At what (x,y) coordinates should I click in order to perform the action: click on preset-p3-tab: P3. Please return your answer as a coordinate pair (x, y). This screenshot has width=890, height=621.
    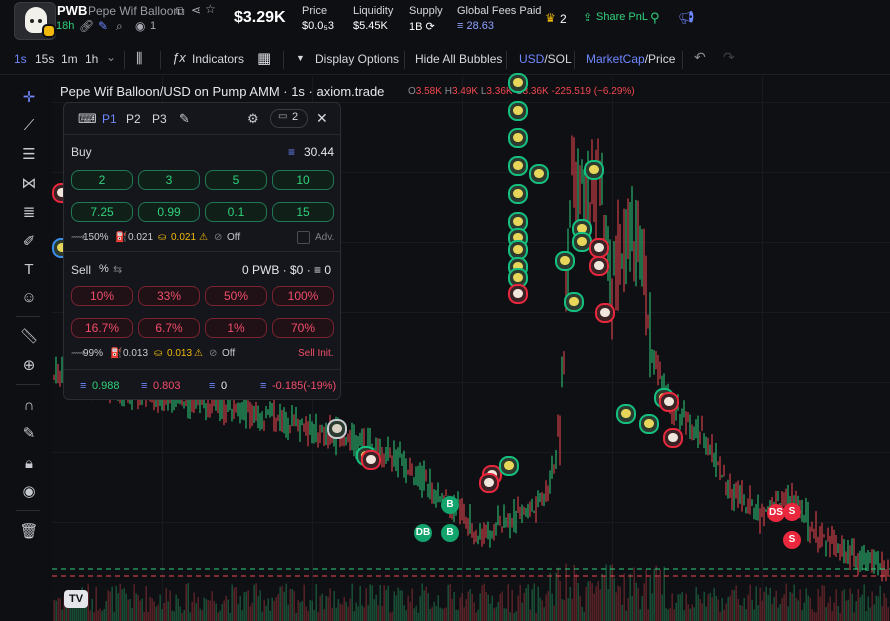
    Looking at the image, I should click on (159, 119).